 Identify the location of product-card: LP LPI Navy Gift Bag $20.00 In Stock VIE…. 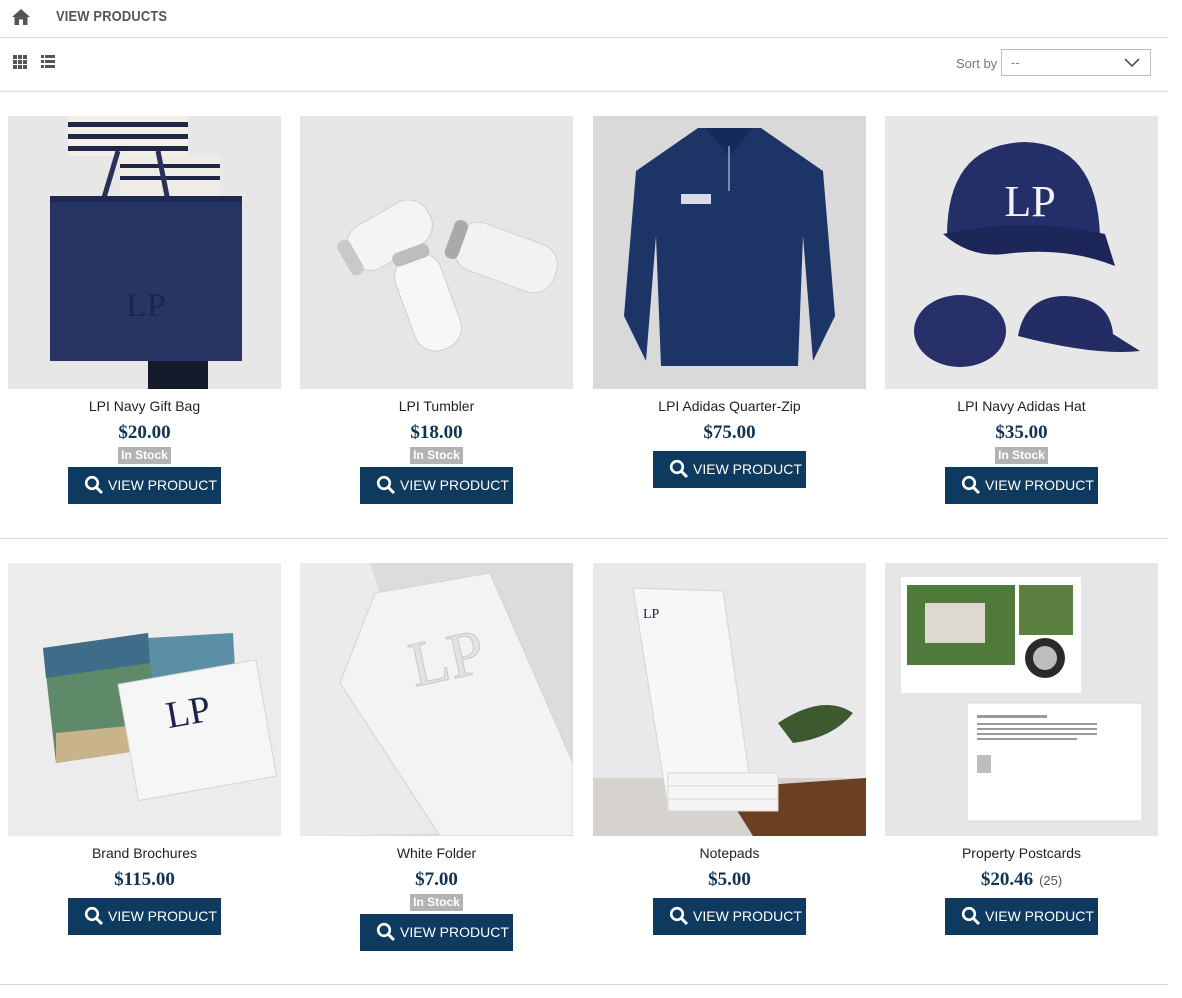
(144, 312).